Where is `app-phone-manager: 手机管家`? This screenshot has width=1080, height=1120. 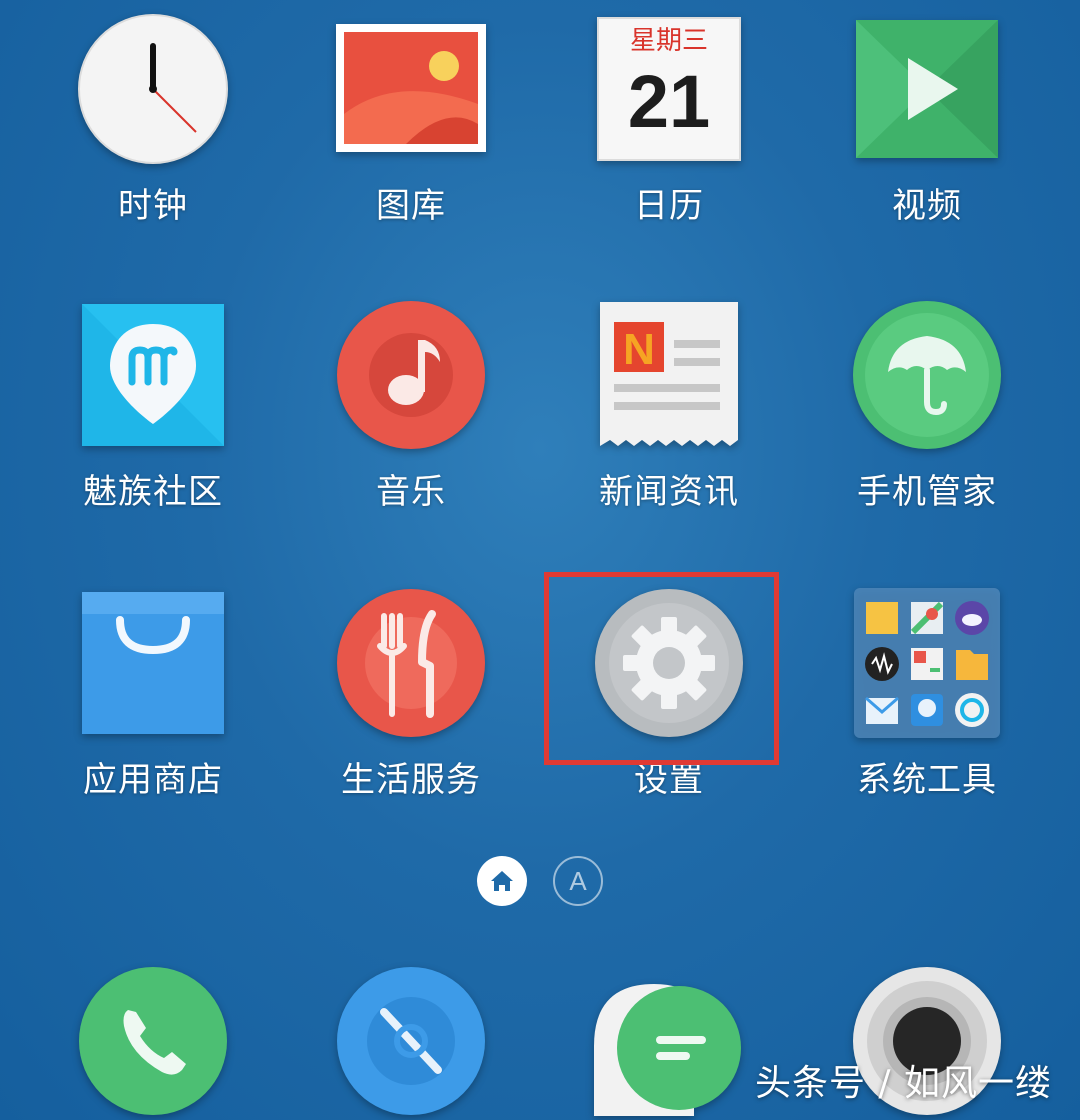
app-phone-manager: 手机管家 is located at coordinates (927, 415).